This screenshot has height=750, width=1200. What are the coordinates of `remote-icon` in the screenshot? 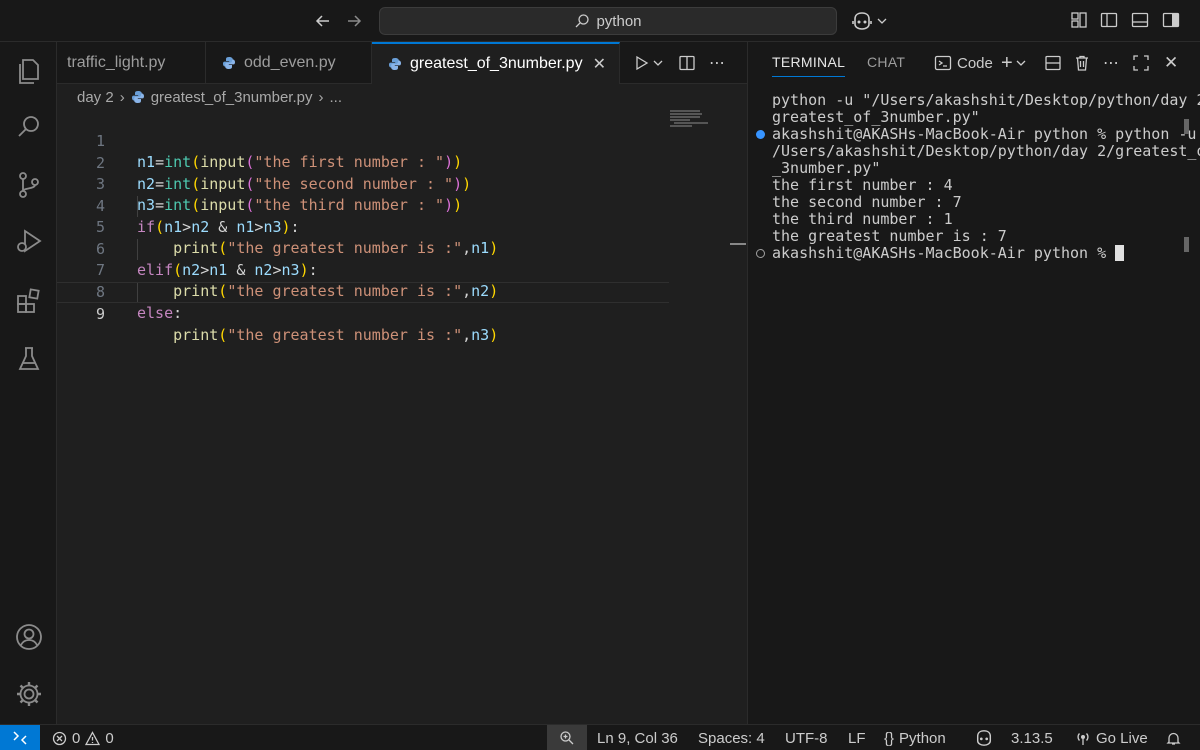 It's located at (20, 738).